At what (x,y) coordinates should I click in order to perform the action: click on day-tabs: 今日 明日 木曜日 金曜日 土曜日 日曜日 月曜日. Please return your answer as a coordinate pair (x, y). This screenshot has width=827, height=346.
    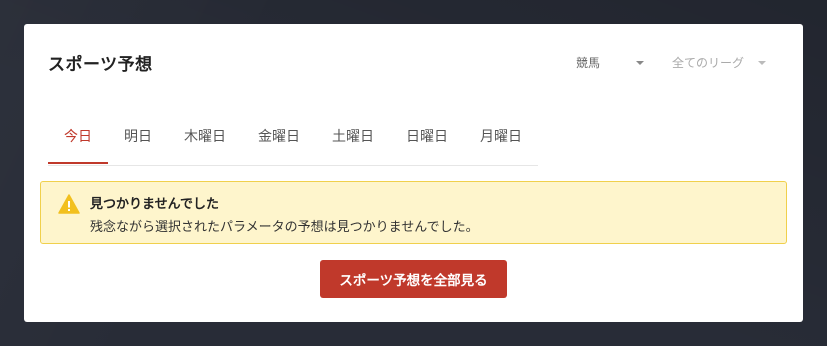
    Looking at the image, I should click on (293, 140).